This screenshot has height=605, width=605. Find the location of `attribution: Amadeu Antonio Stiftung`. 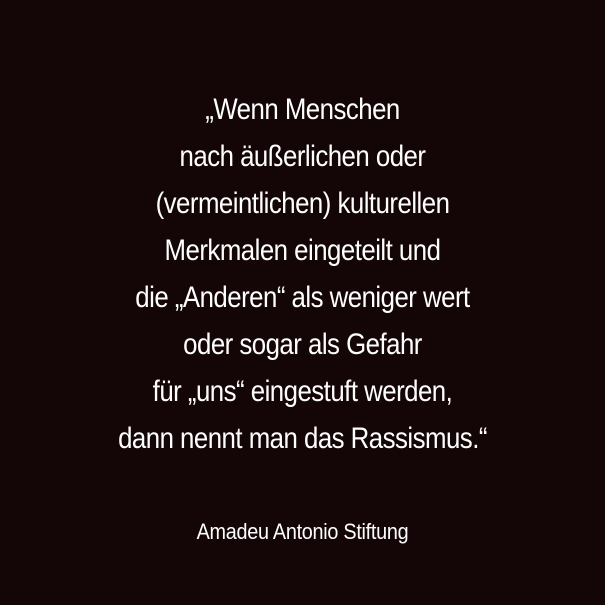

attribution: Amadeu Antonio Stiftung is located at coordinates (302, 531).